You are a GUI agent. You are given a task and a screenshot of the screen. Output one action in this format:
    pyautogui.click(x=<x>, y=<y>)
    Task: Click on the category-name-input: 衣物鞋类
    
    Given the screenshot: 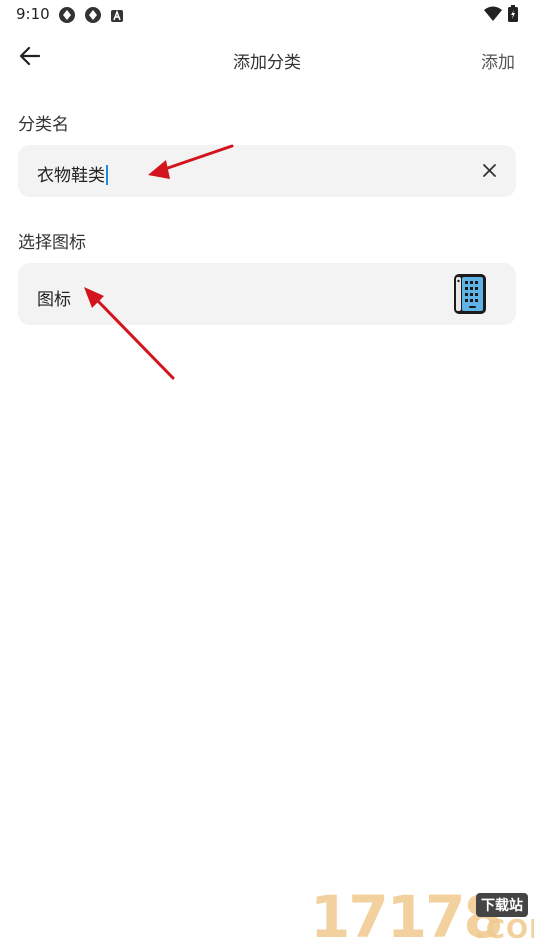 What is the action you would take?
    pyautogui.click(x=72, y=173)
    